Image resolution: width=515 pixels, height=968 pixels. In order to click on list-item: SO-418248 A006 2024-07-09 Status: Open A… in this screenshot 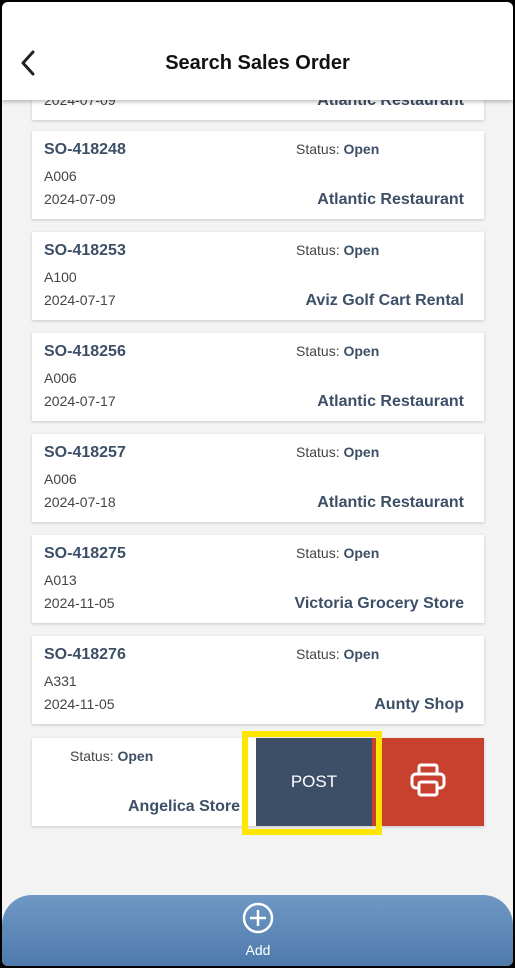, I will do `click(258, 175)`.